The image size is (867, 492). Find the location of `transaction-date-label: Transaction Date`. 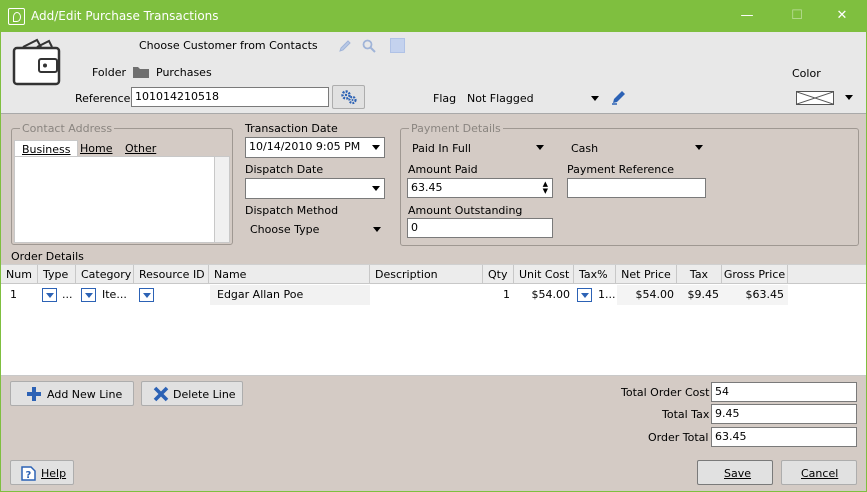

transaction-date-label: Transaction Date is located at coordinates (291, 128).